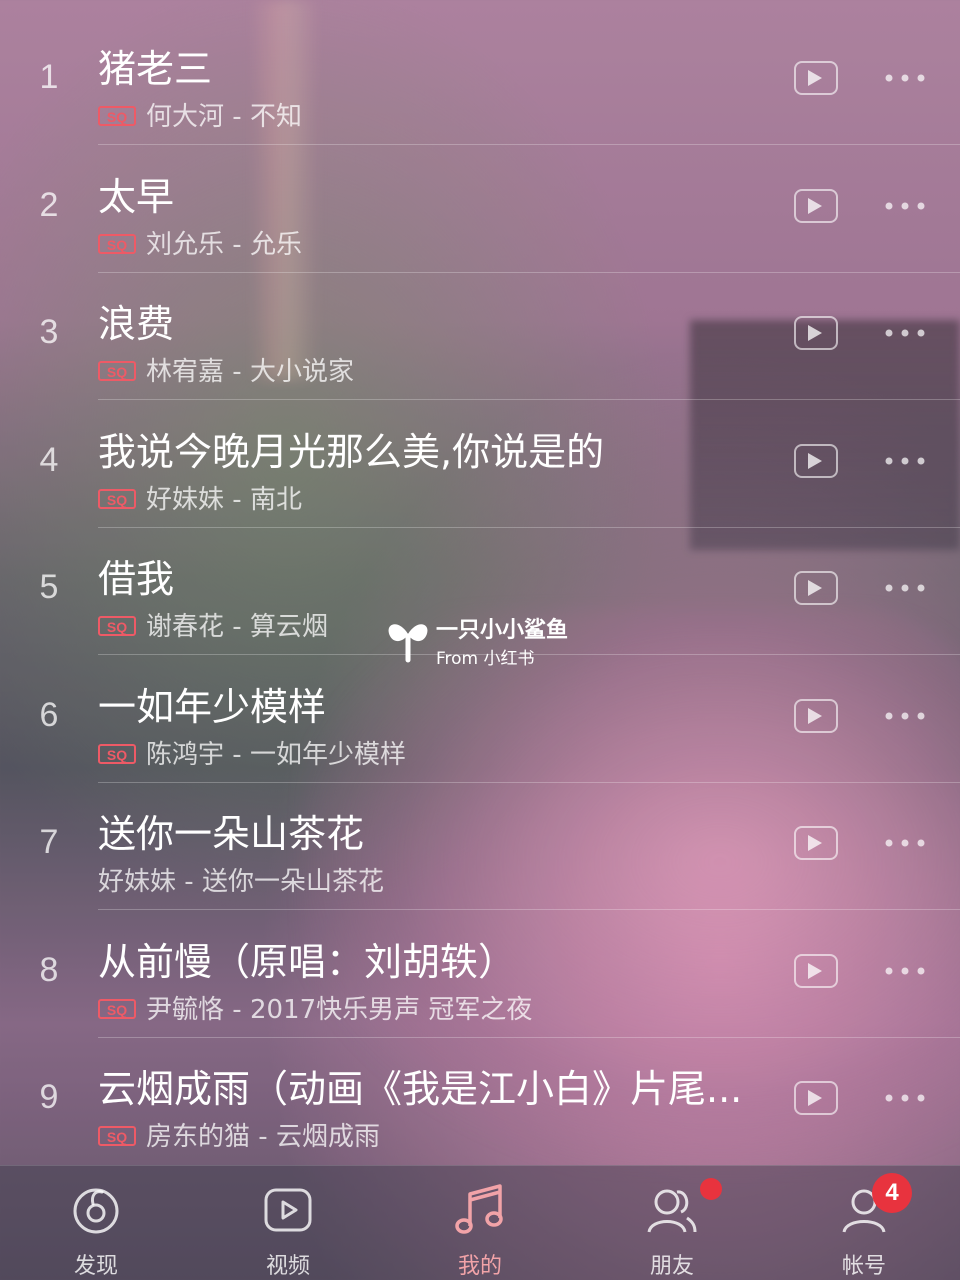 The image size is (960, 1280). What do you see at coordinates (96, 1223) in the screenshot?
I see `tab-discover: 发现` at bounding box center [96, 1223].